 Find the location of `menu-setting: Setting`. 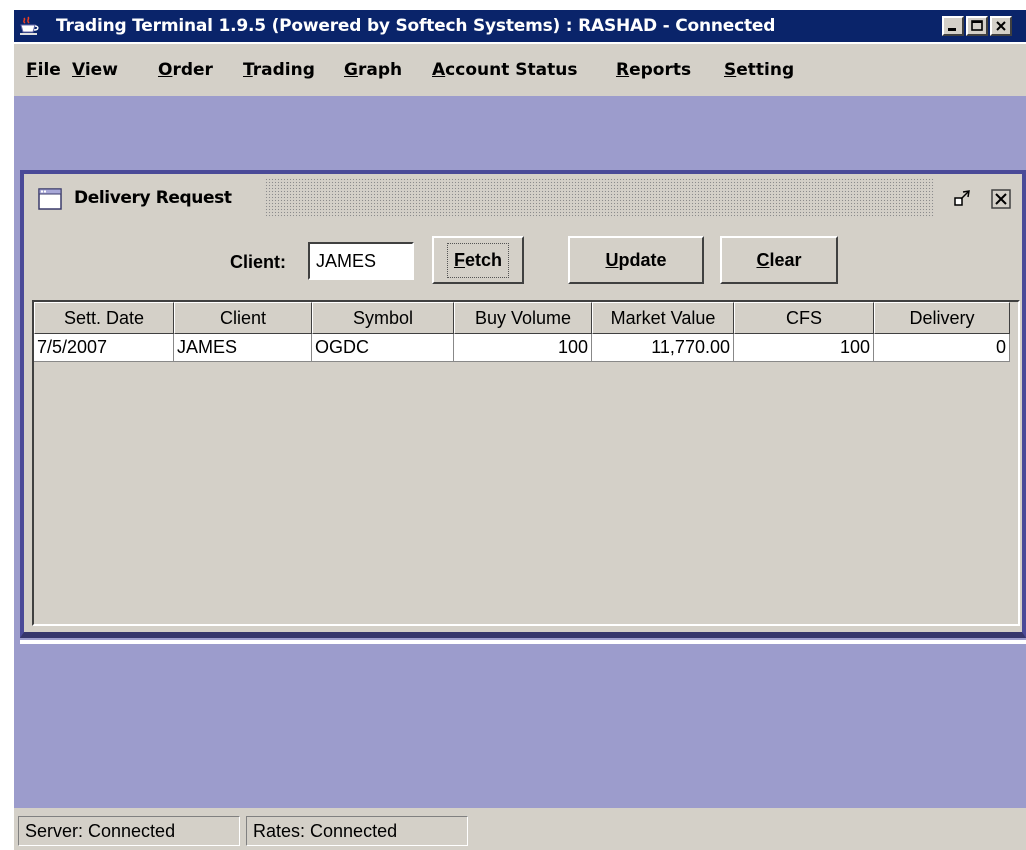

menu-setting: Setting is located at coordinates (759, 70).